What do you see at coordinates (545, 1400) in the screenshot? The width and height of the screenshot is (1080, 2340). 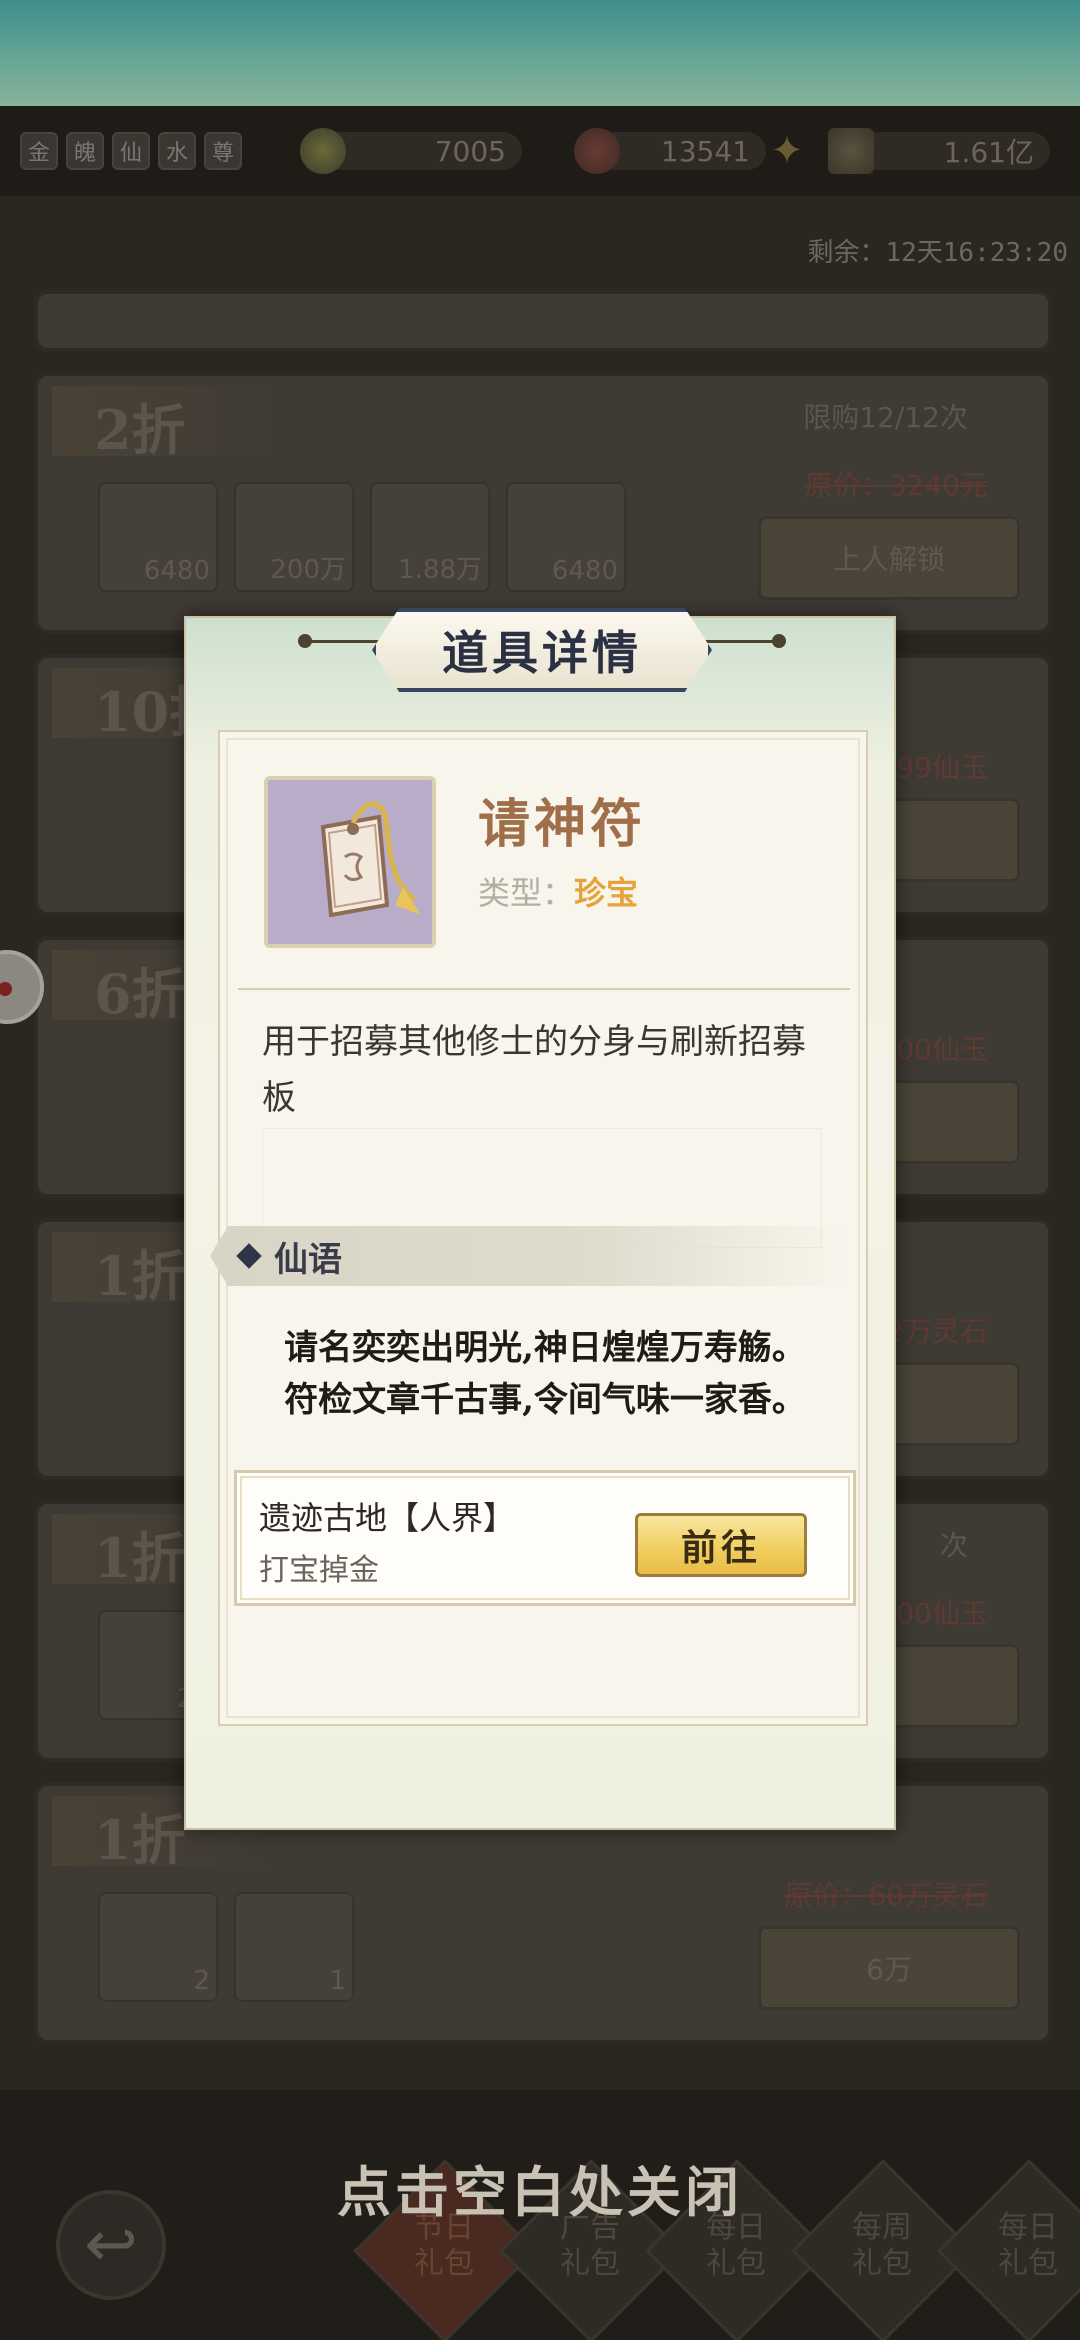 I see `poem-line-2: 符检文章千古事,令间气味一家香。` at bounding box center [545, 1400].